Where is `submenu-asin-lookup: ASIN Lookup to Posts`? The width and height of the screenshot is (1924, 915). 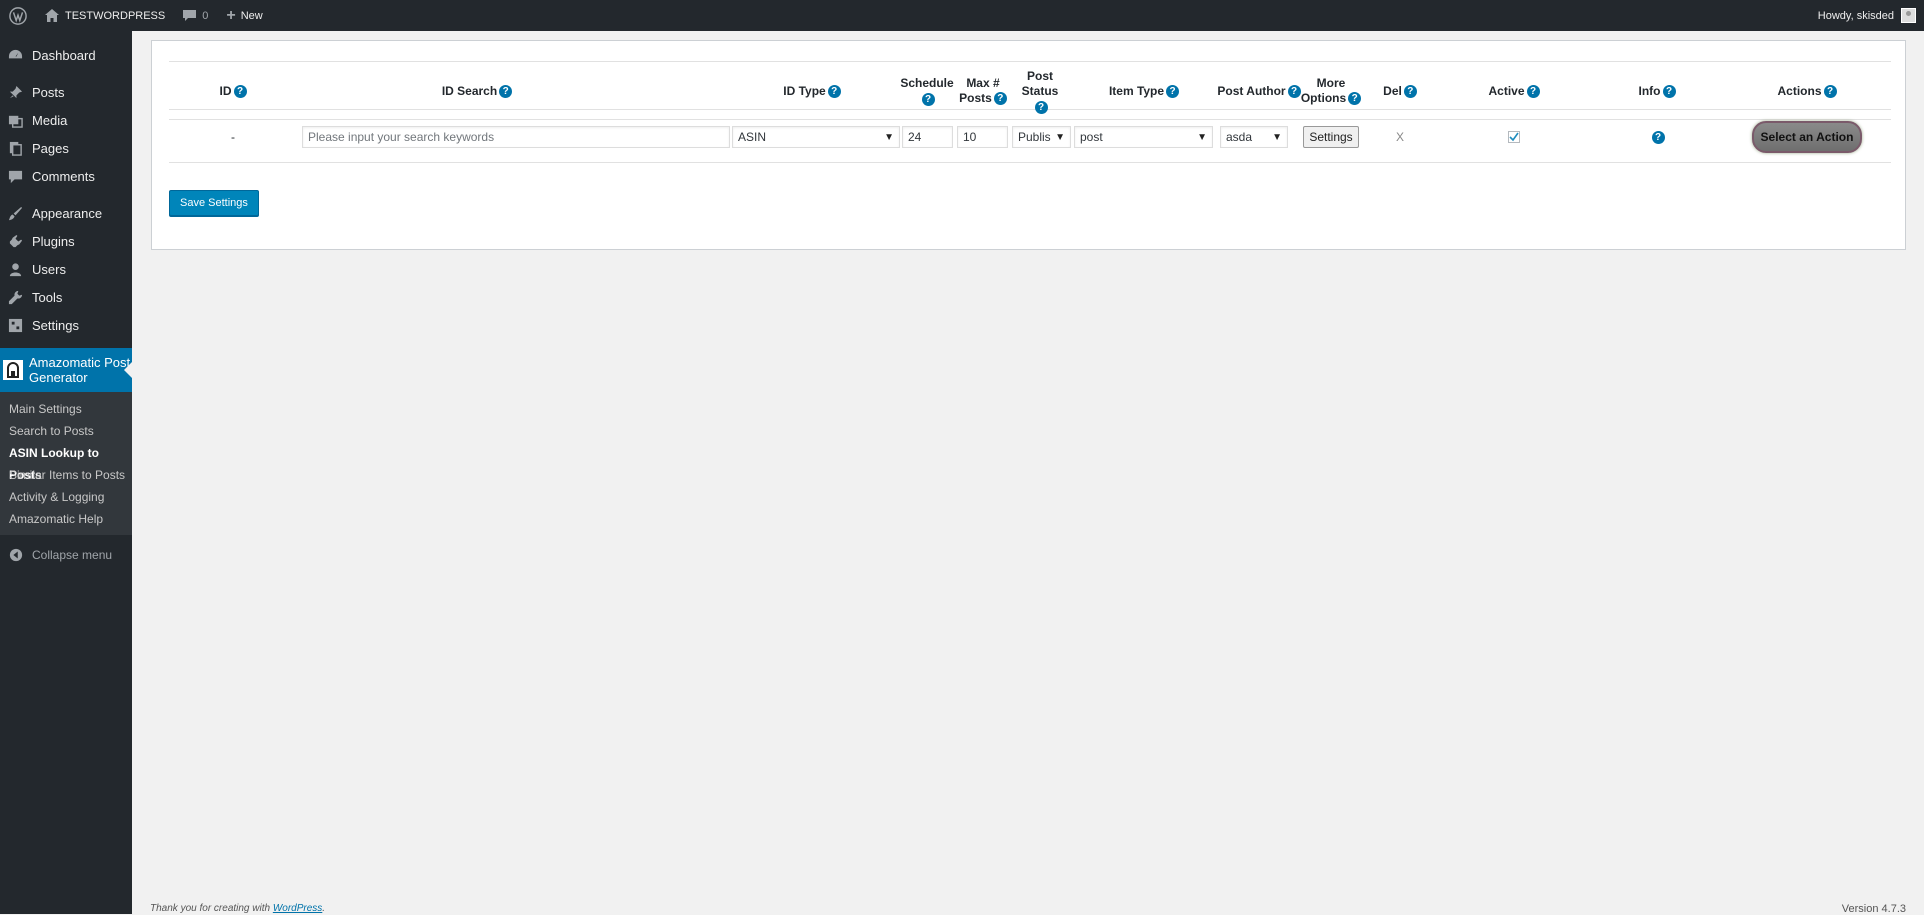 submenu-asin-lookup: ASIN Lookup to Posts is located at coordinates (66, 462).